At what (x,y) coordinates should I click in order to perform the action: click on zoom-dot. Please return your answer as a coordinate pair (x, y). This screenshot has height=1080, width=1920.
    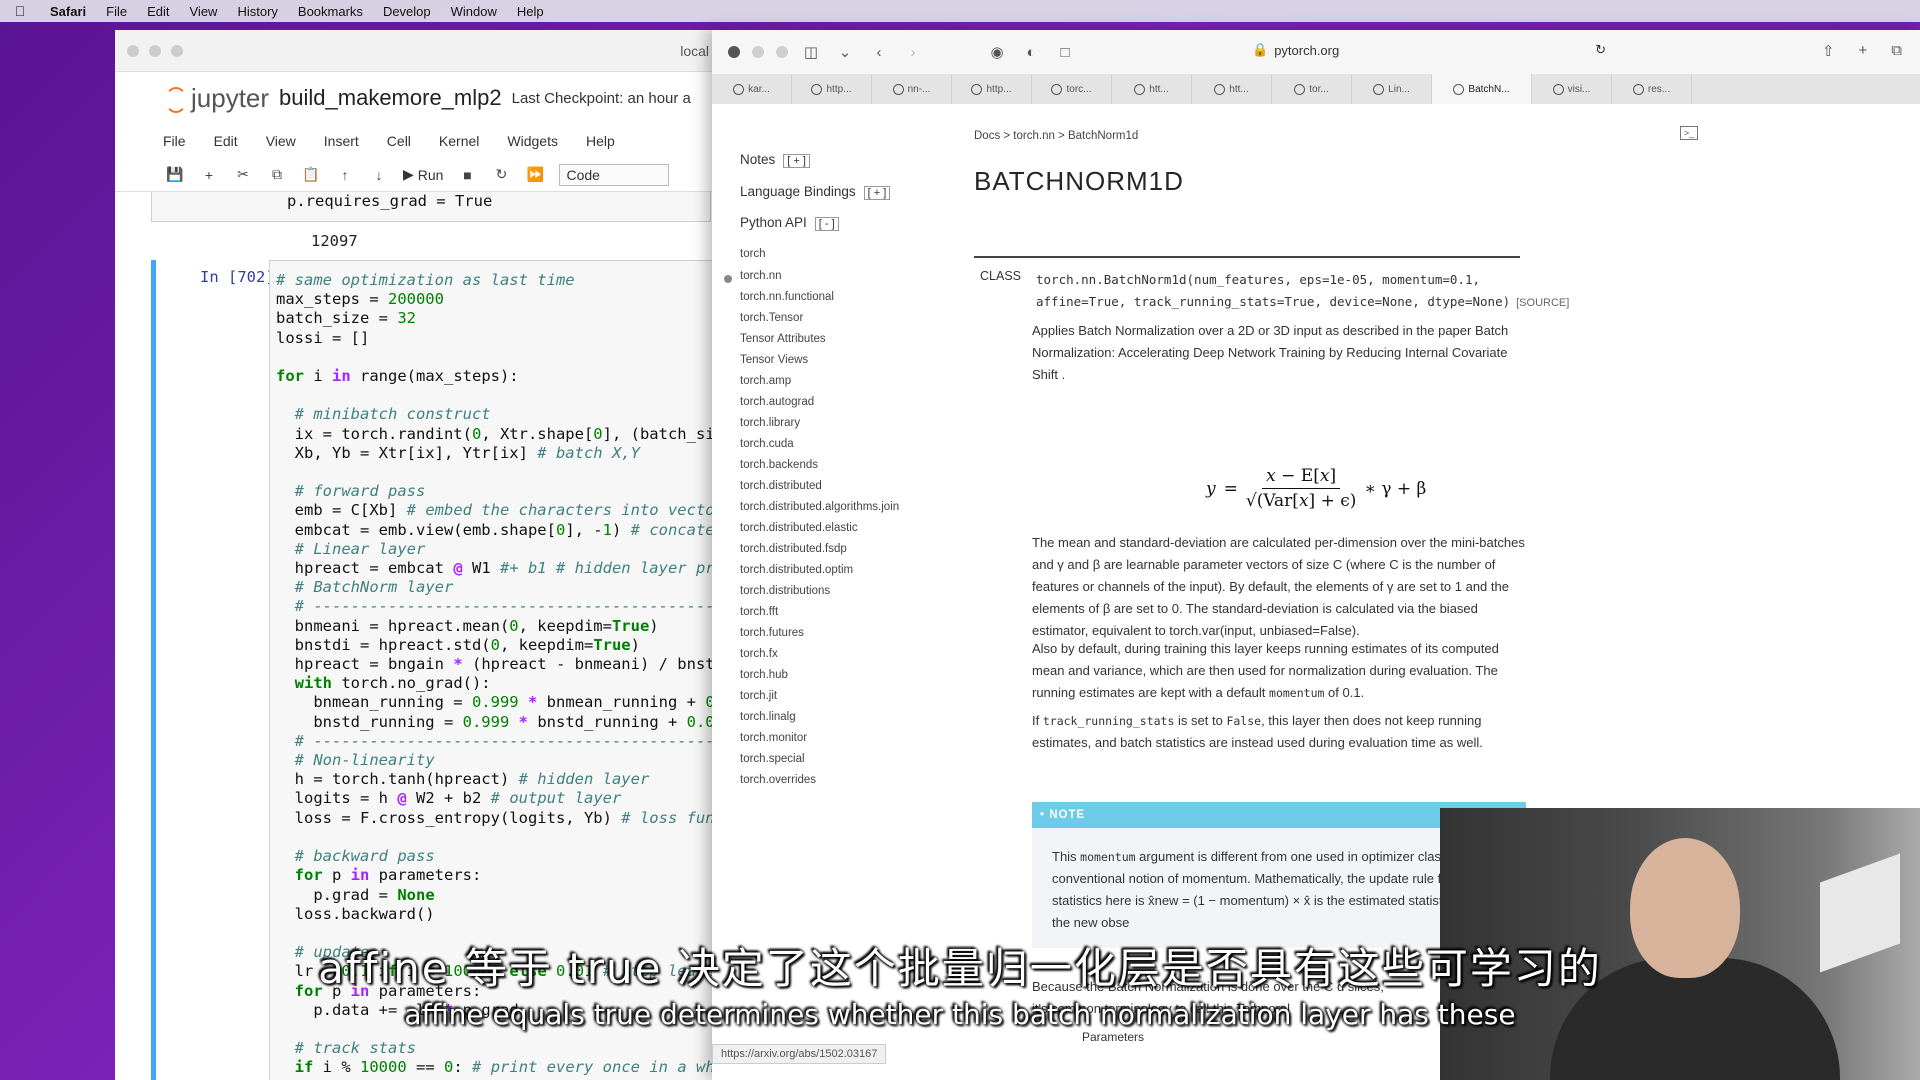
    Looking at the image, I should click on (177, 50).